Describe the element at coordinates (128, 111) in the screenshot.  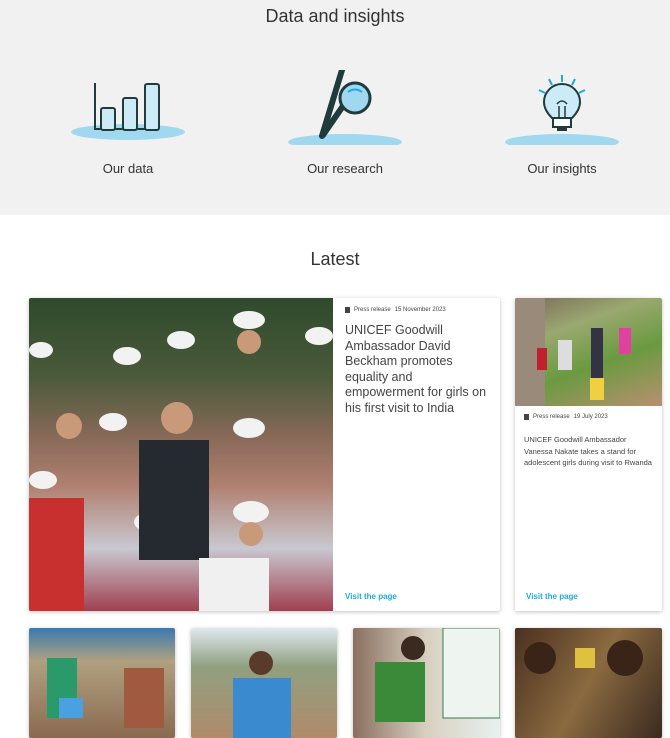
I see `bar-chart-icon` at that location.